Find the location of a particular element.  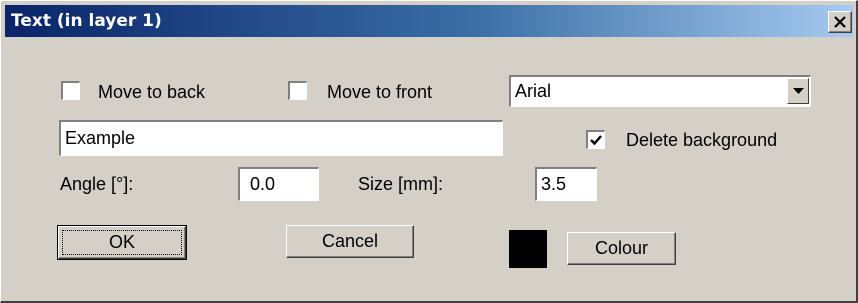

size-label: Size [mm]: is located at coordinates (401, 184).